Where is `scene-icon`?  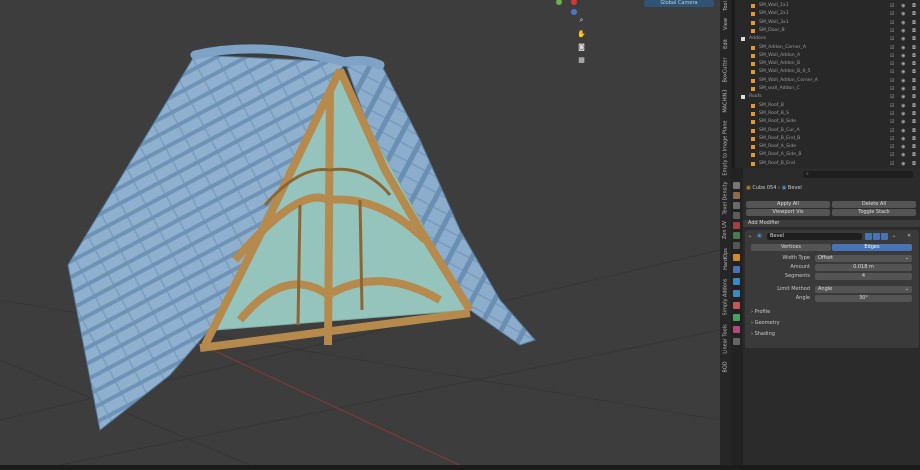
scene-icon is located at coordinates (736, 225).